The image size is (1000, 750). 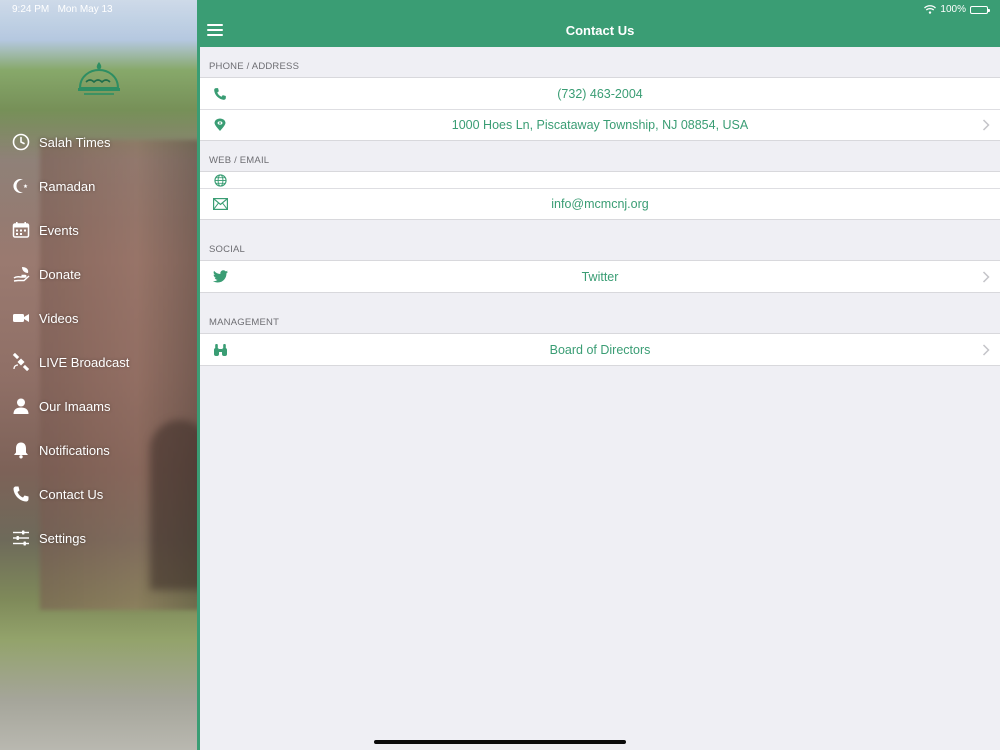 I want to click on sidebar-item-contact-us: Contact Us, so click(x=98, y=494).